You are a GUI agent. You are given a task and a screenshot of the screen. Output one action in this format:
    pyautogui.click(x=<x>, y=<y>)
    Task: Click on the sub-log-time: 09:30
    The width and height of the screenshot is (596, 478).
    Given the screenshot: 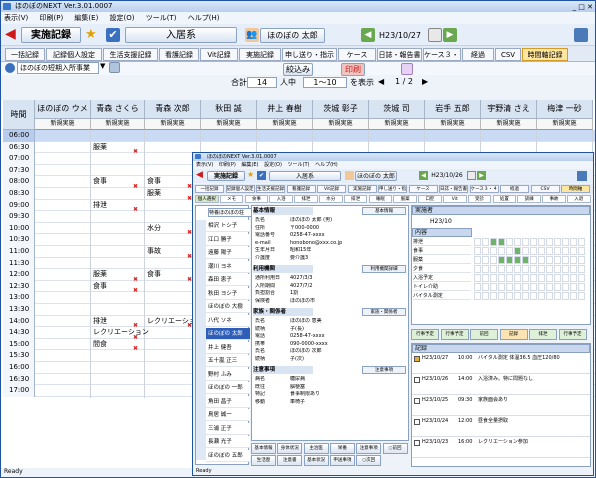 What is the action you would take?
    pyautogui.click(x=465, y=400)
    